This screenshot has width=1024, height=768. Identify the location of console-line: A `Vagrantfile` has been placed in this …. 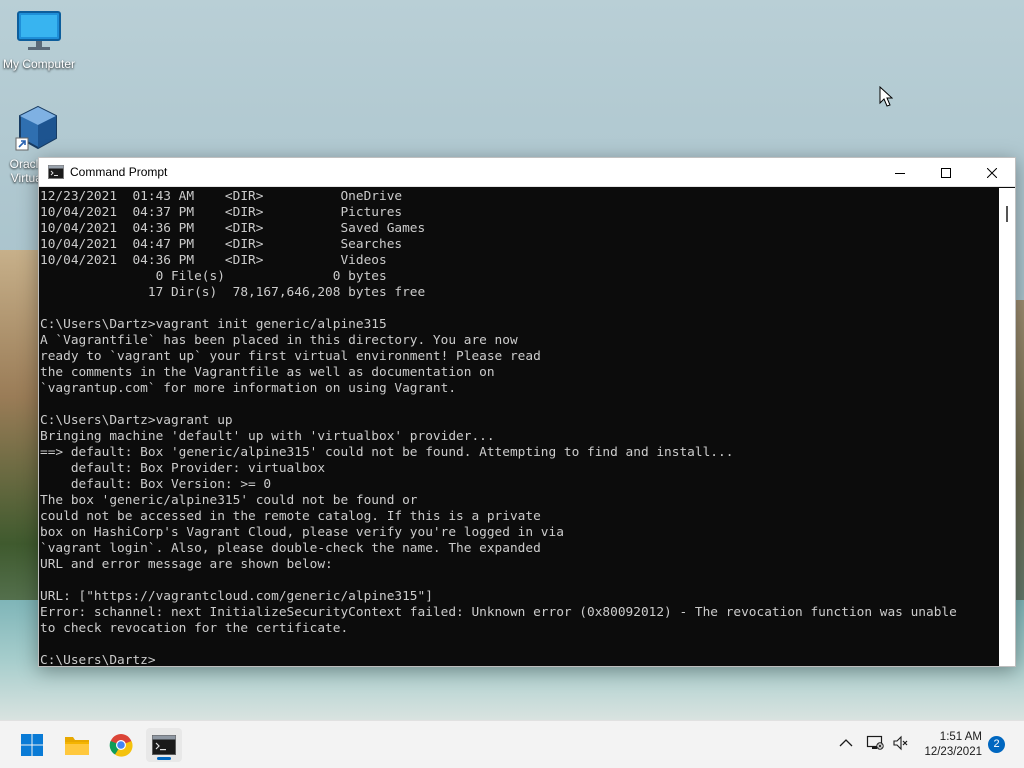
(279, 340).